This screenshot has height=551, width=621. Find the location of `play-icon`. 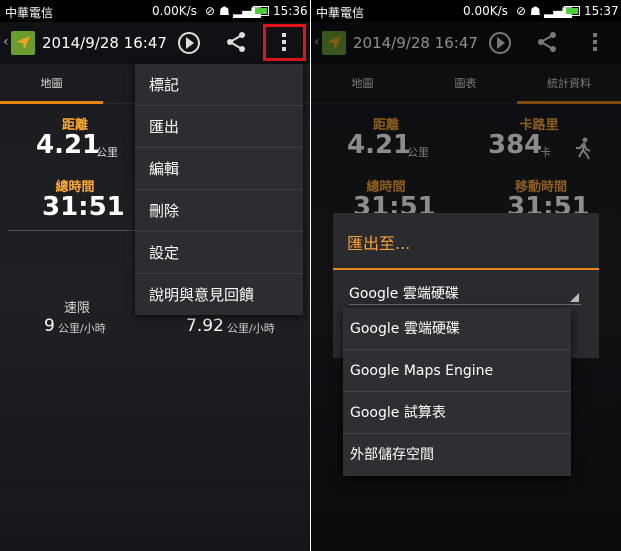

play-icon is located at coordinates (189, 43).